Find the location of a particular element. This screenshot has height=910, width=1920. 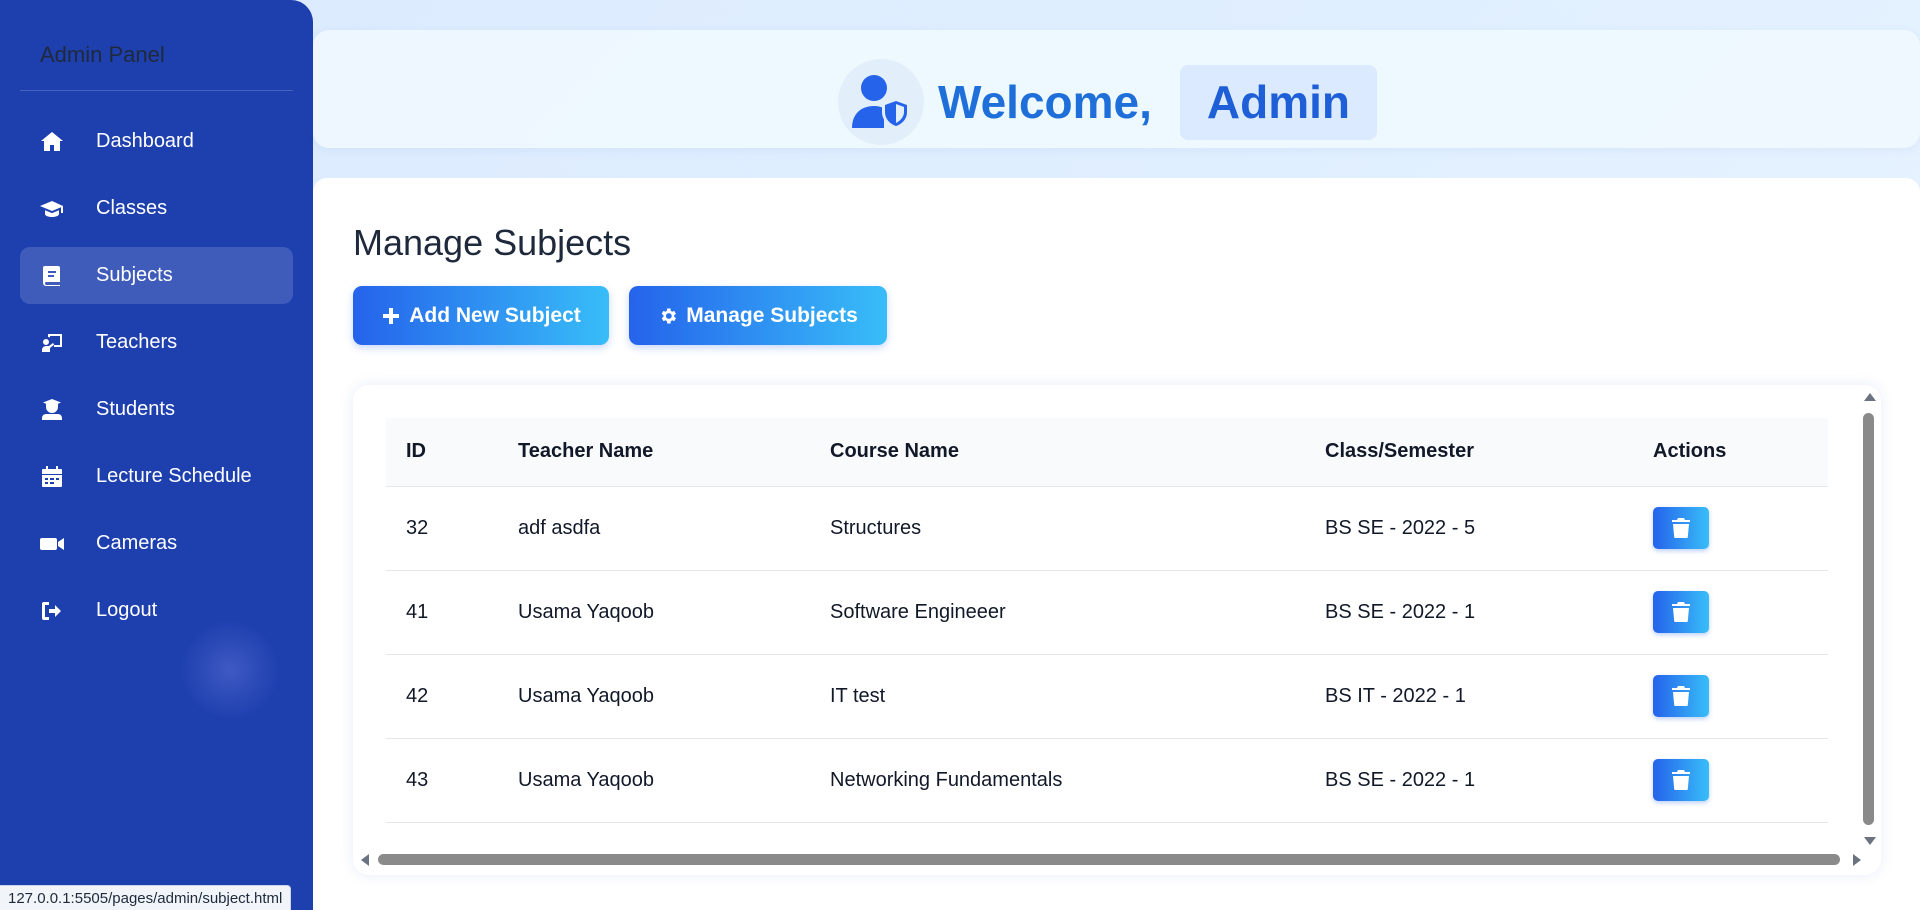

horizontal-scroll-thumb is located at coordinates (1109, 859).